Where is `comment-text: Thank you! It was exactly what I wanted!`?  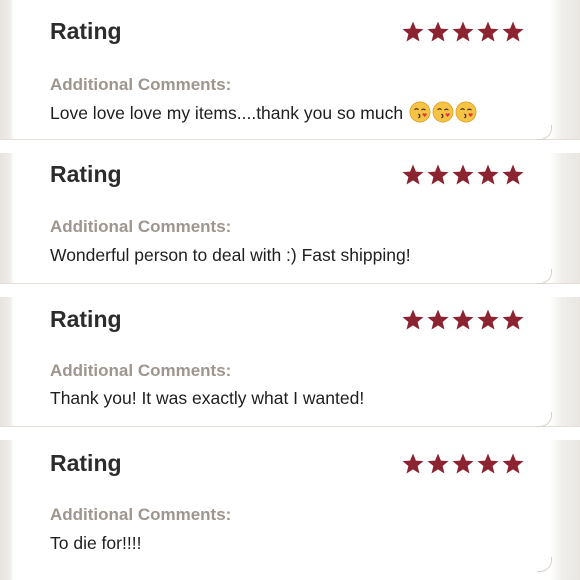
comment-text: Thank you! It was exactly what I wanted! is located at coordinates (207, 398).